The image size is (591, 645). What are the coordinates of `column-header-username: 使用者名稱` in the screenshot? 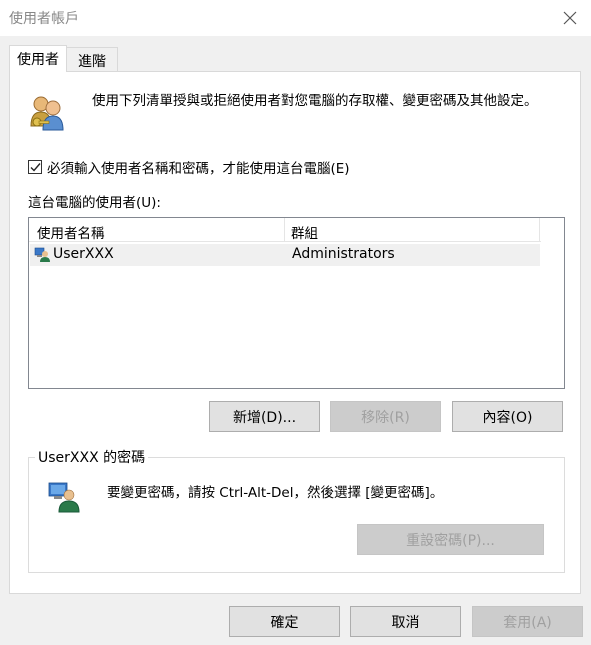 It's located at (71, 232).